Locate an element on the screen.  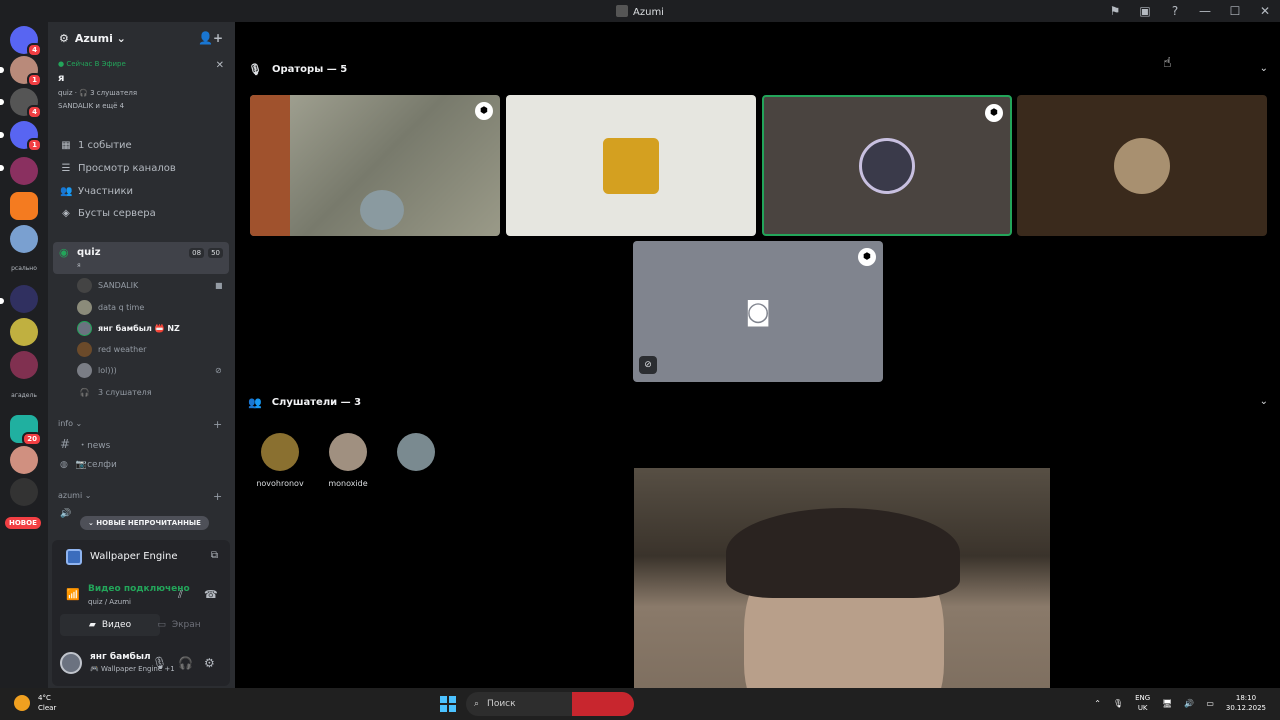
live-user: я is located at coordinates (61, 78).